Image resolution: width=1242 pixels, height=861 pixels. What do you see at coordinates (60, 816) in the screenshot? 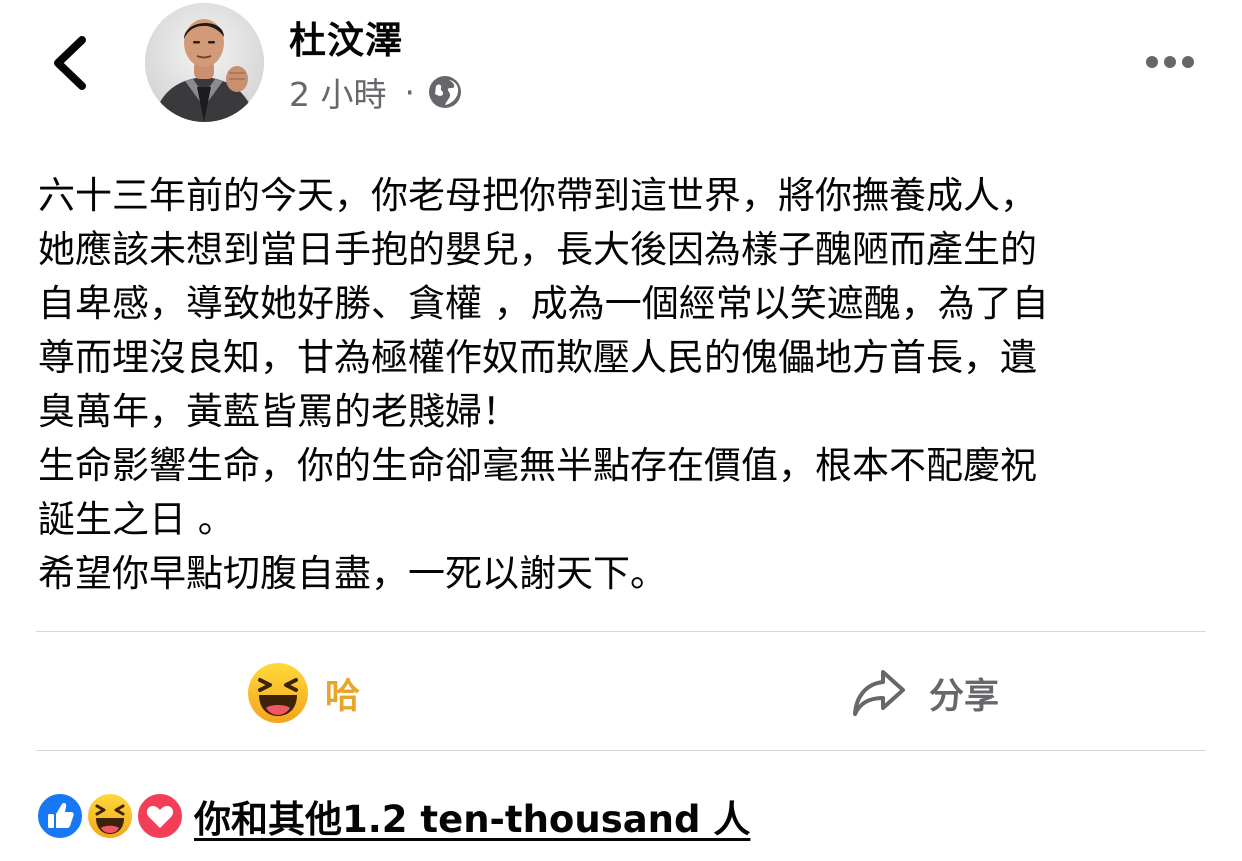
I see `like-icon` at bounding box center [60, 816].